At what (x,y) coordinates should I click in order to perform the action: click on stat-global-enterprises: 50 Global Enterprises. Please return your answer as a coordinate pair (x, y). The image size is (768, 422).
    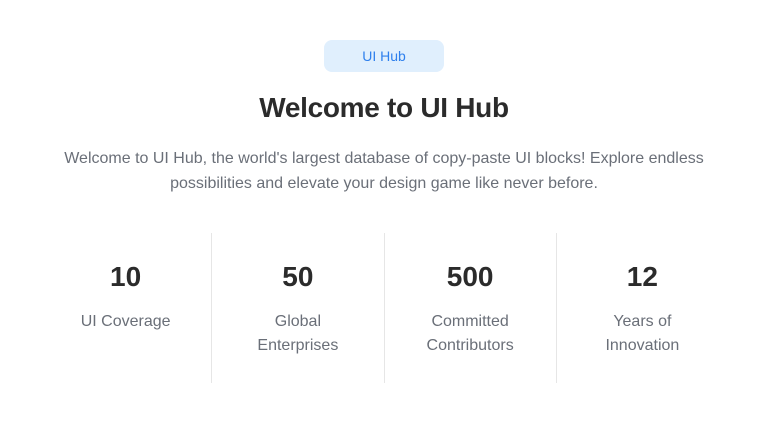
    Looking at the image, I should click on (298, 308).